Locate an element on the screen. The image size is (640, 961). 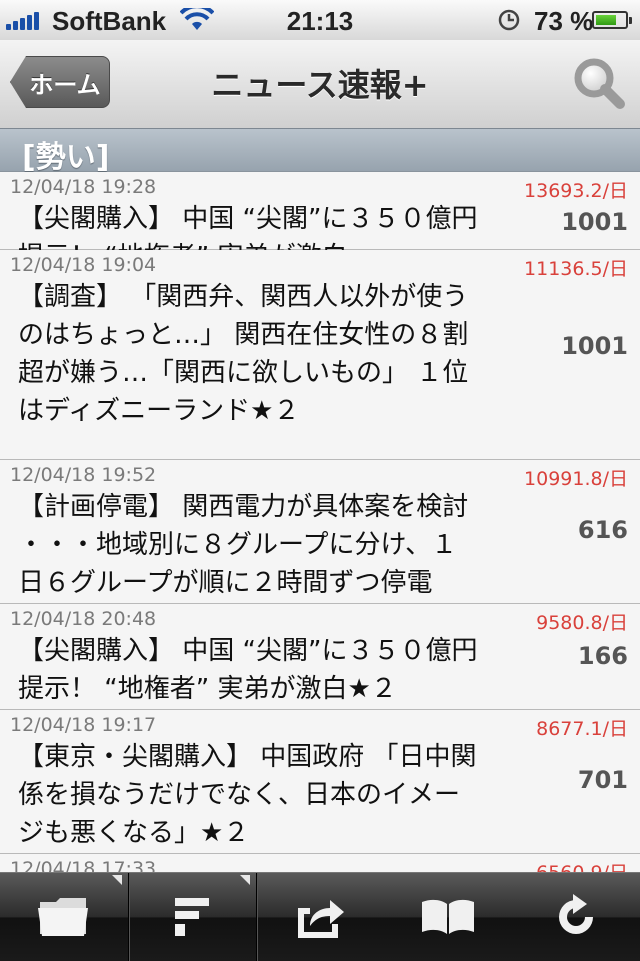
news-rate: 11136.5/日 is located at coordinates (576, 269).